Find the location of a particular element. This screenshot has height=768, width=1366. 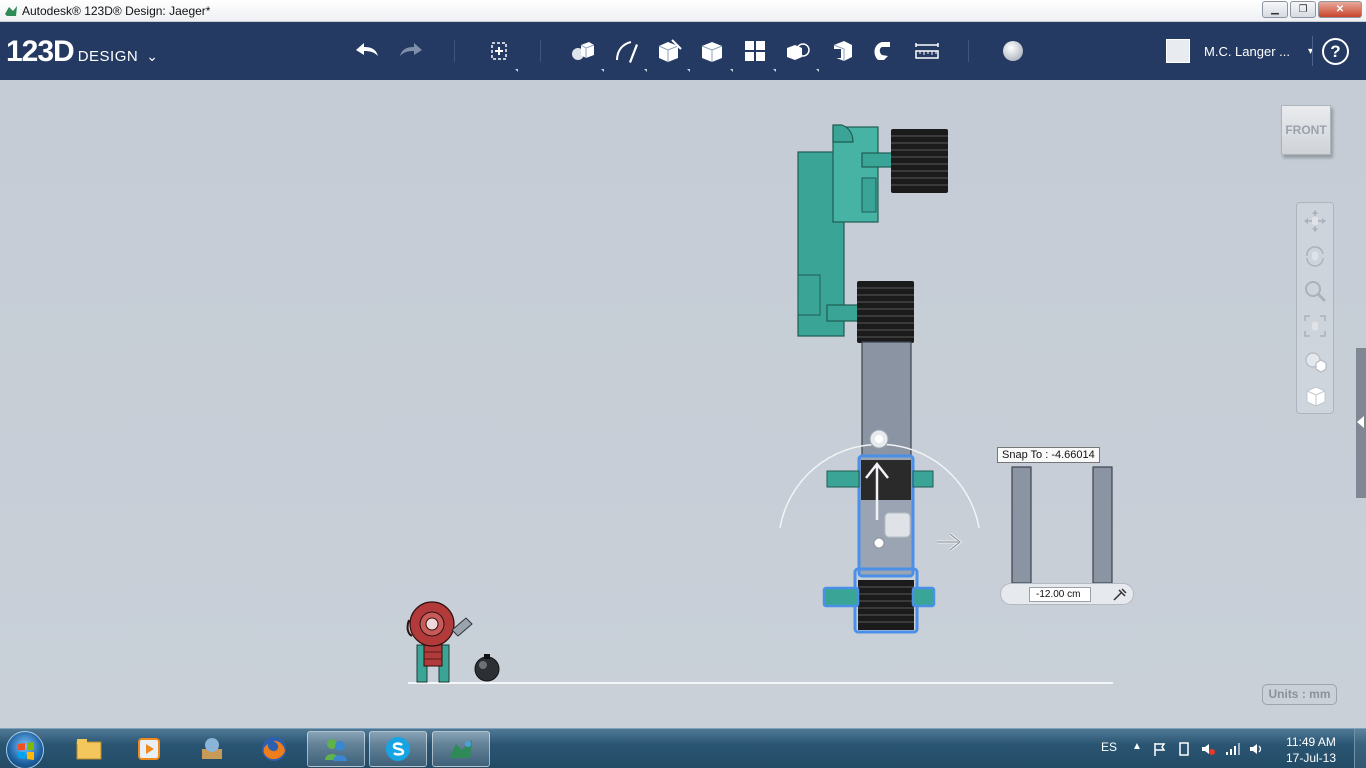

pattern-button is located at coordinates (755, 51).